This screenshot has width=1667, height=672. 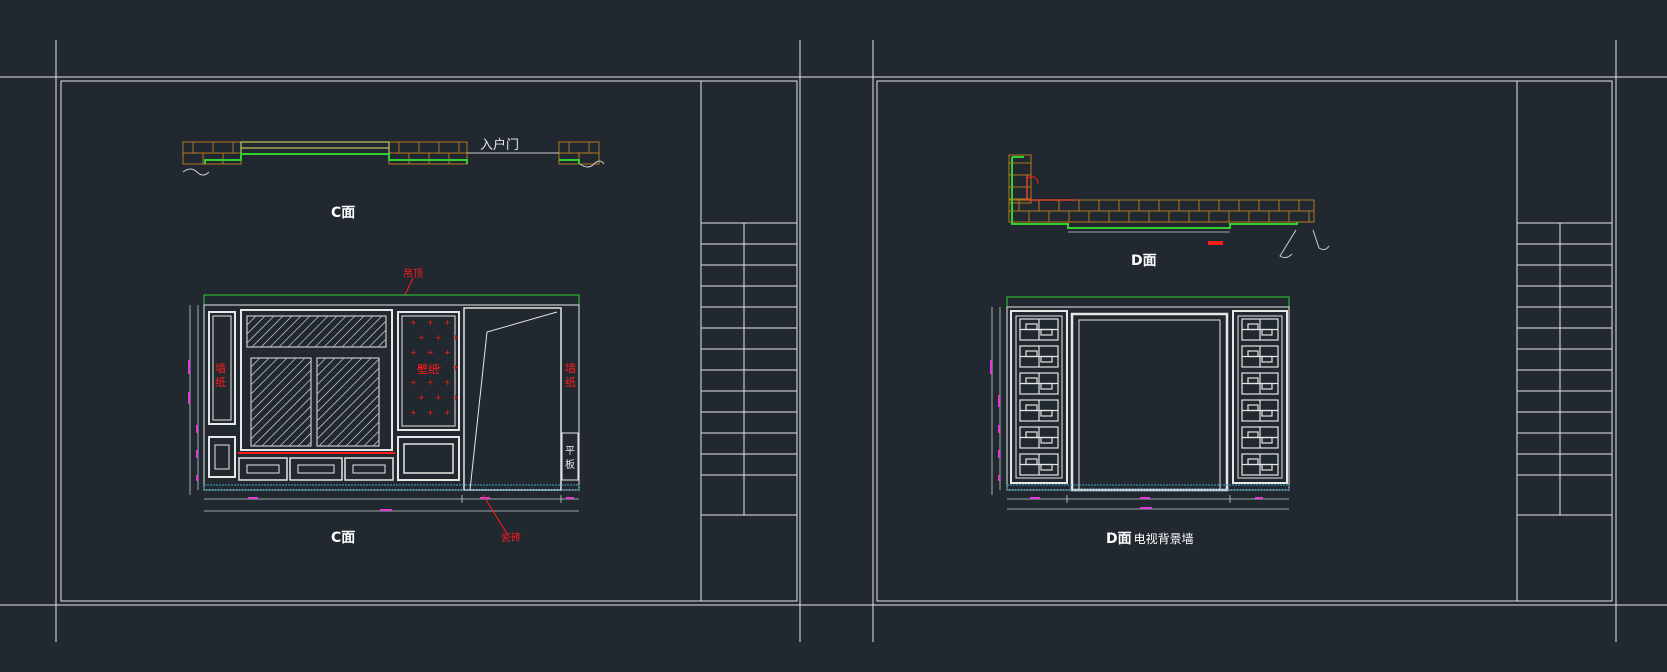 What do you see at coordinates (499, 145) in the screenshot?
I see `door-label: 入户门` at bounding box center [499, 145].